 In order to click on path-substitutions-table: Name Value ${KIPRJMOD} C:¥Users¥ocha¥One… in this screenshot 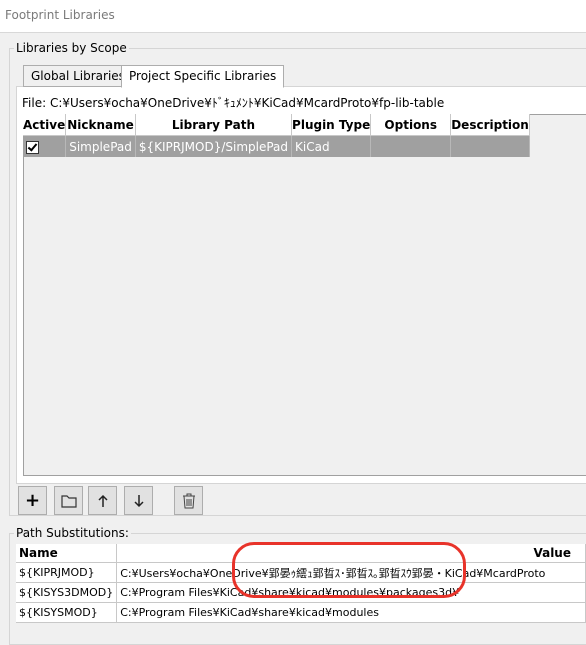, I will do `click(301, 583)`.